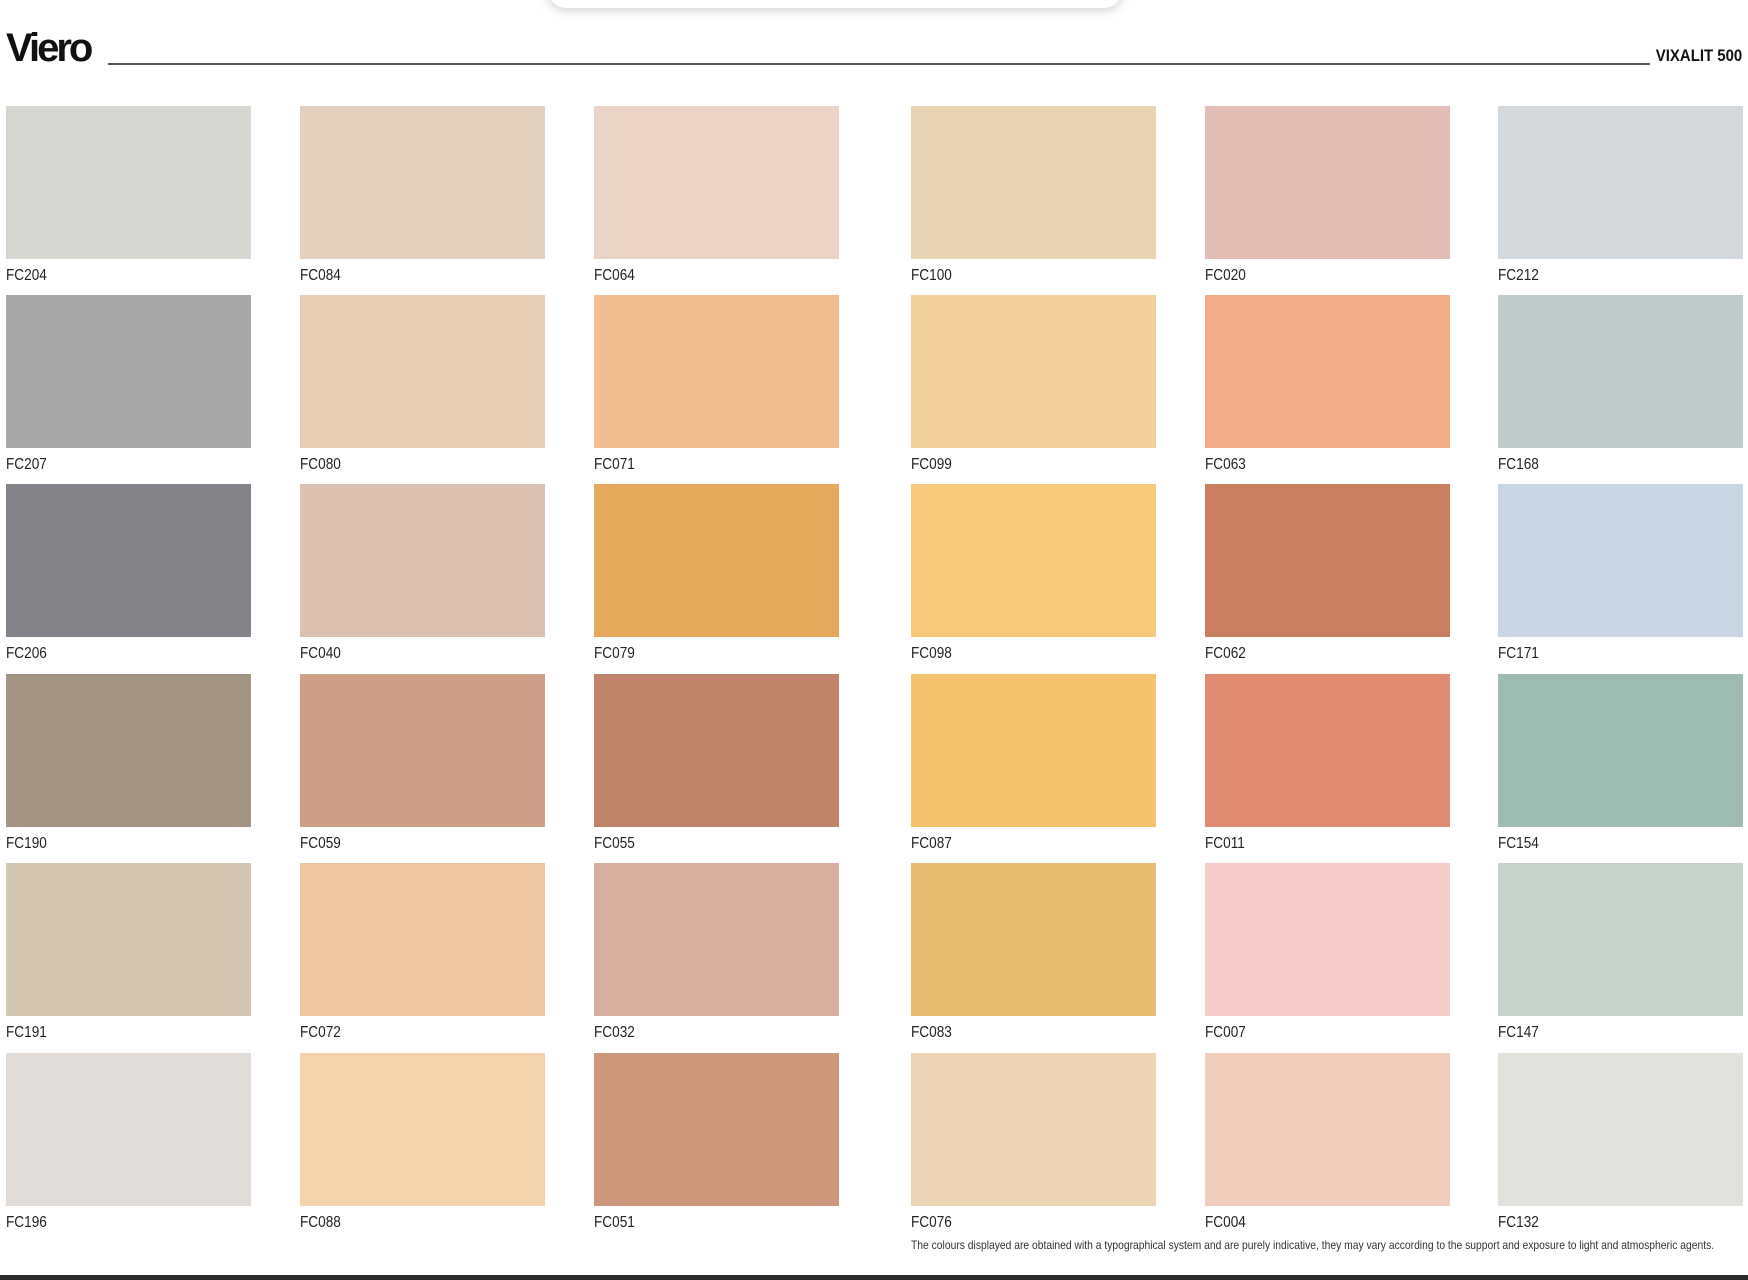  I want to click on colour-swatch: FC207, so click(128, 390).